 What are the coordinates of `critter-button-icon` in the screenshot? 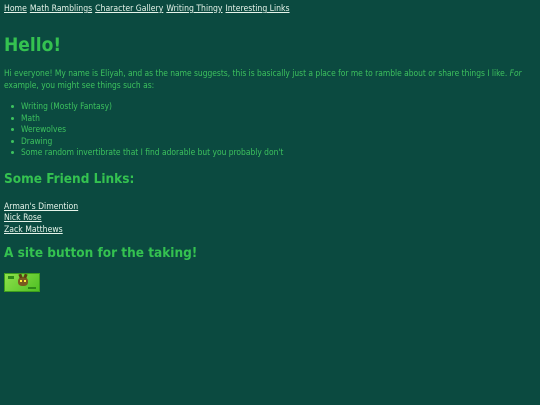 It's located at (23, 281).